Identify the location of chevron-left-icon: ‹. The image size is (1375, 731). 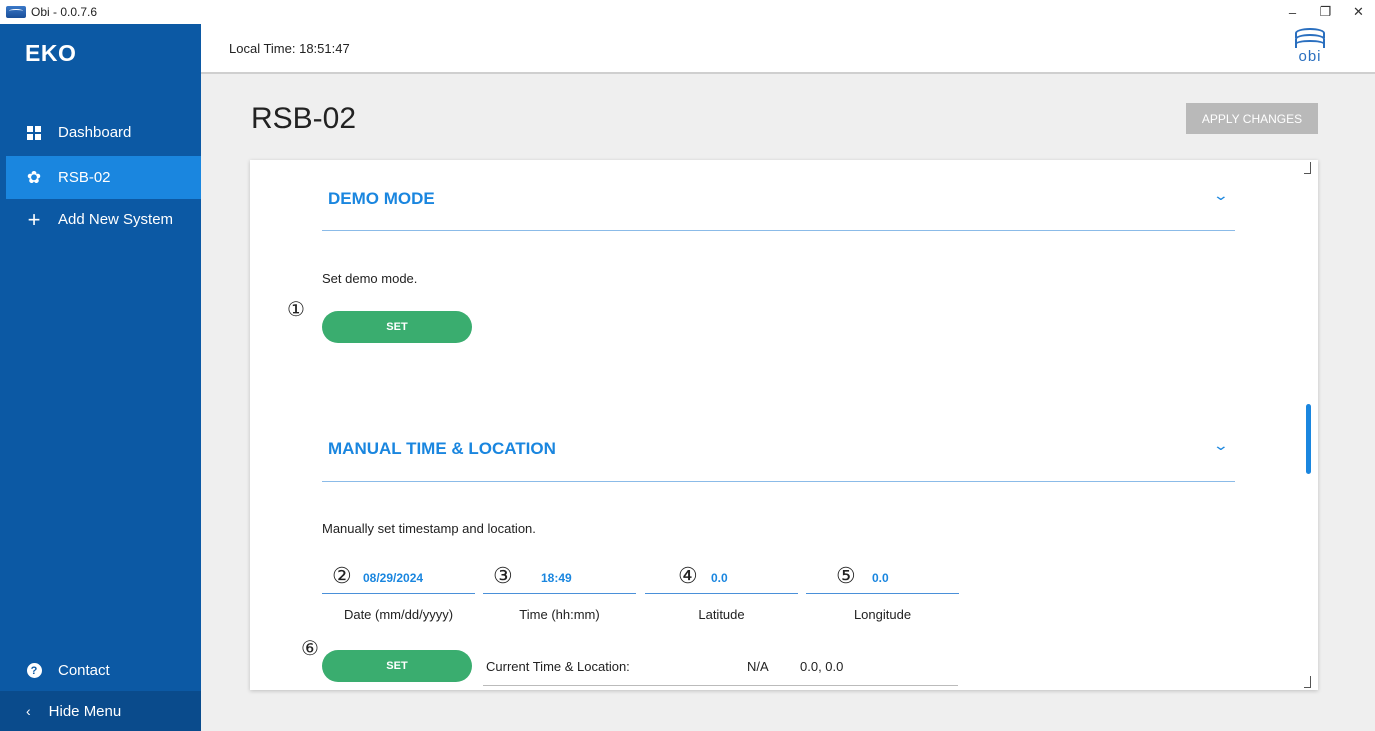
(28, 711).